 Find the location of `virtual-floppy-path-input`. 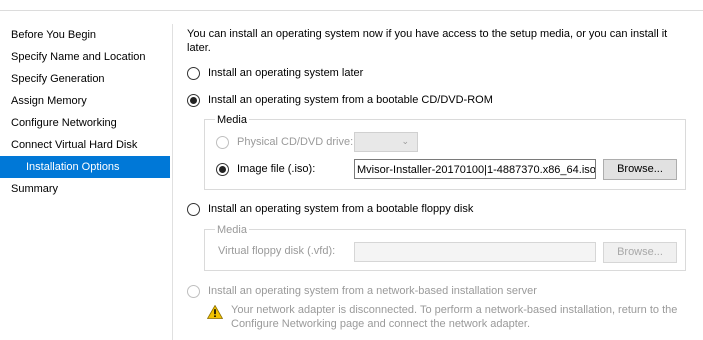

virtual-floppy-path-input is located at coordinates (475, 252).